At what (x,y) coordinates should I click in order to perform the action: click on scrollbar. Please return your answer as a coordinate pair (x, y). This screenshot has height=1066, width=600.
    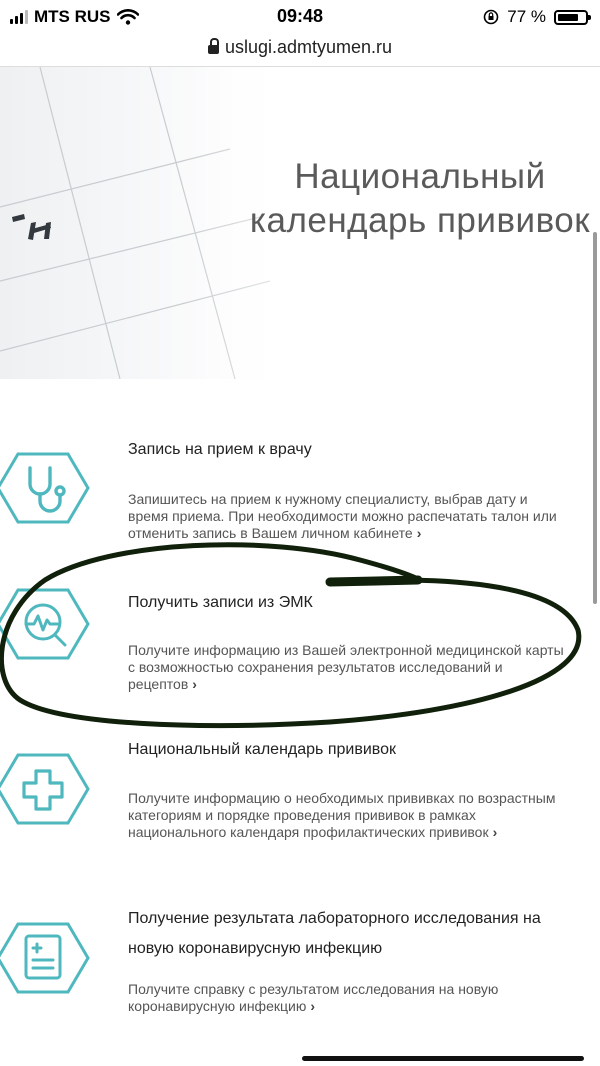
    Looking at the image, I should click on (595, 418).